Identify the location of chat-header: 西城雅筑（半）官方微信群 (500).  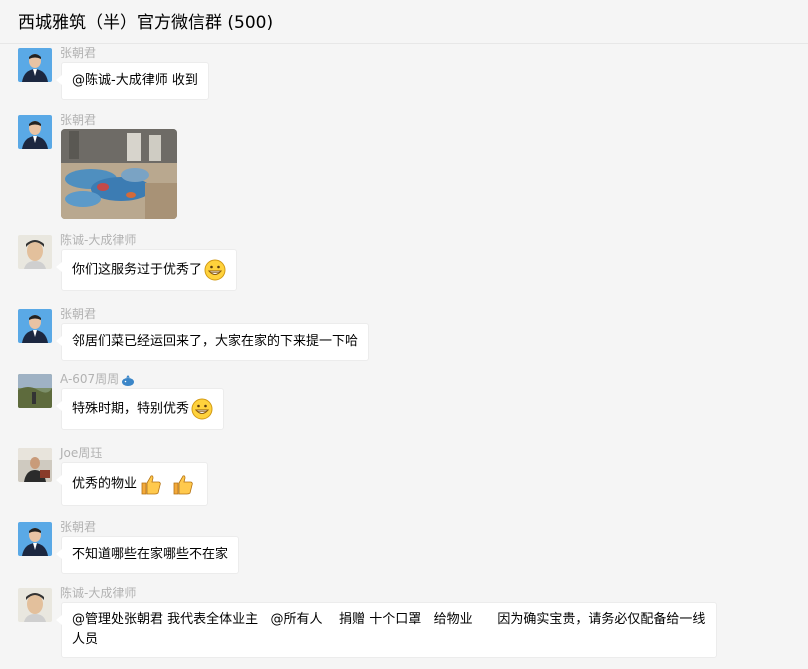
(404, 22).